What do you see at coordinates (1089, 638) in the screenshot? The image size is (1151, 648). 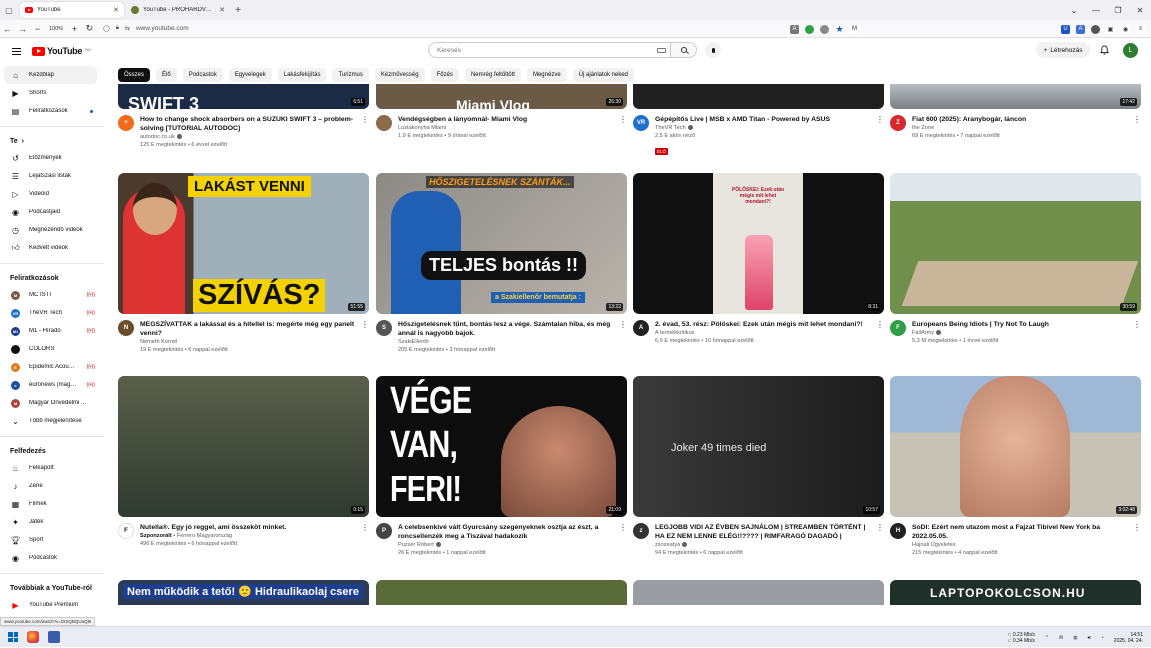 I see `volume-icon: 🔊︎` at bounding box center [1089, 638].